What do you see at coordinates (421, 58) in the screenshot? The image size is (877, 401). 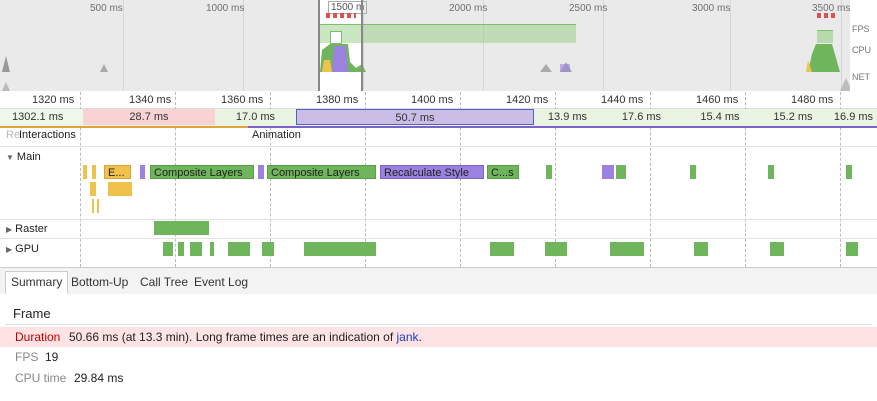 I see `cpu-chart` at bounding box center [421, 58].